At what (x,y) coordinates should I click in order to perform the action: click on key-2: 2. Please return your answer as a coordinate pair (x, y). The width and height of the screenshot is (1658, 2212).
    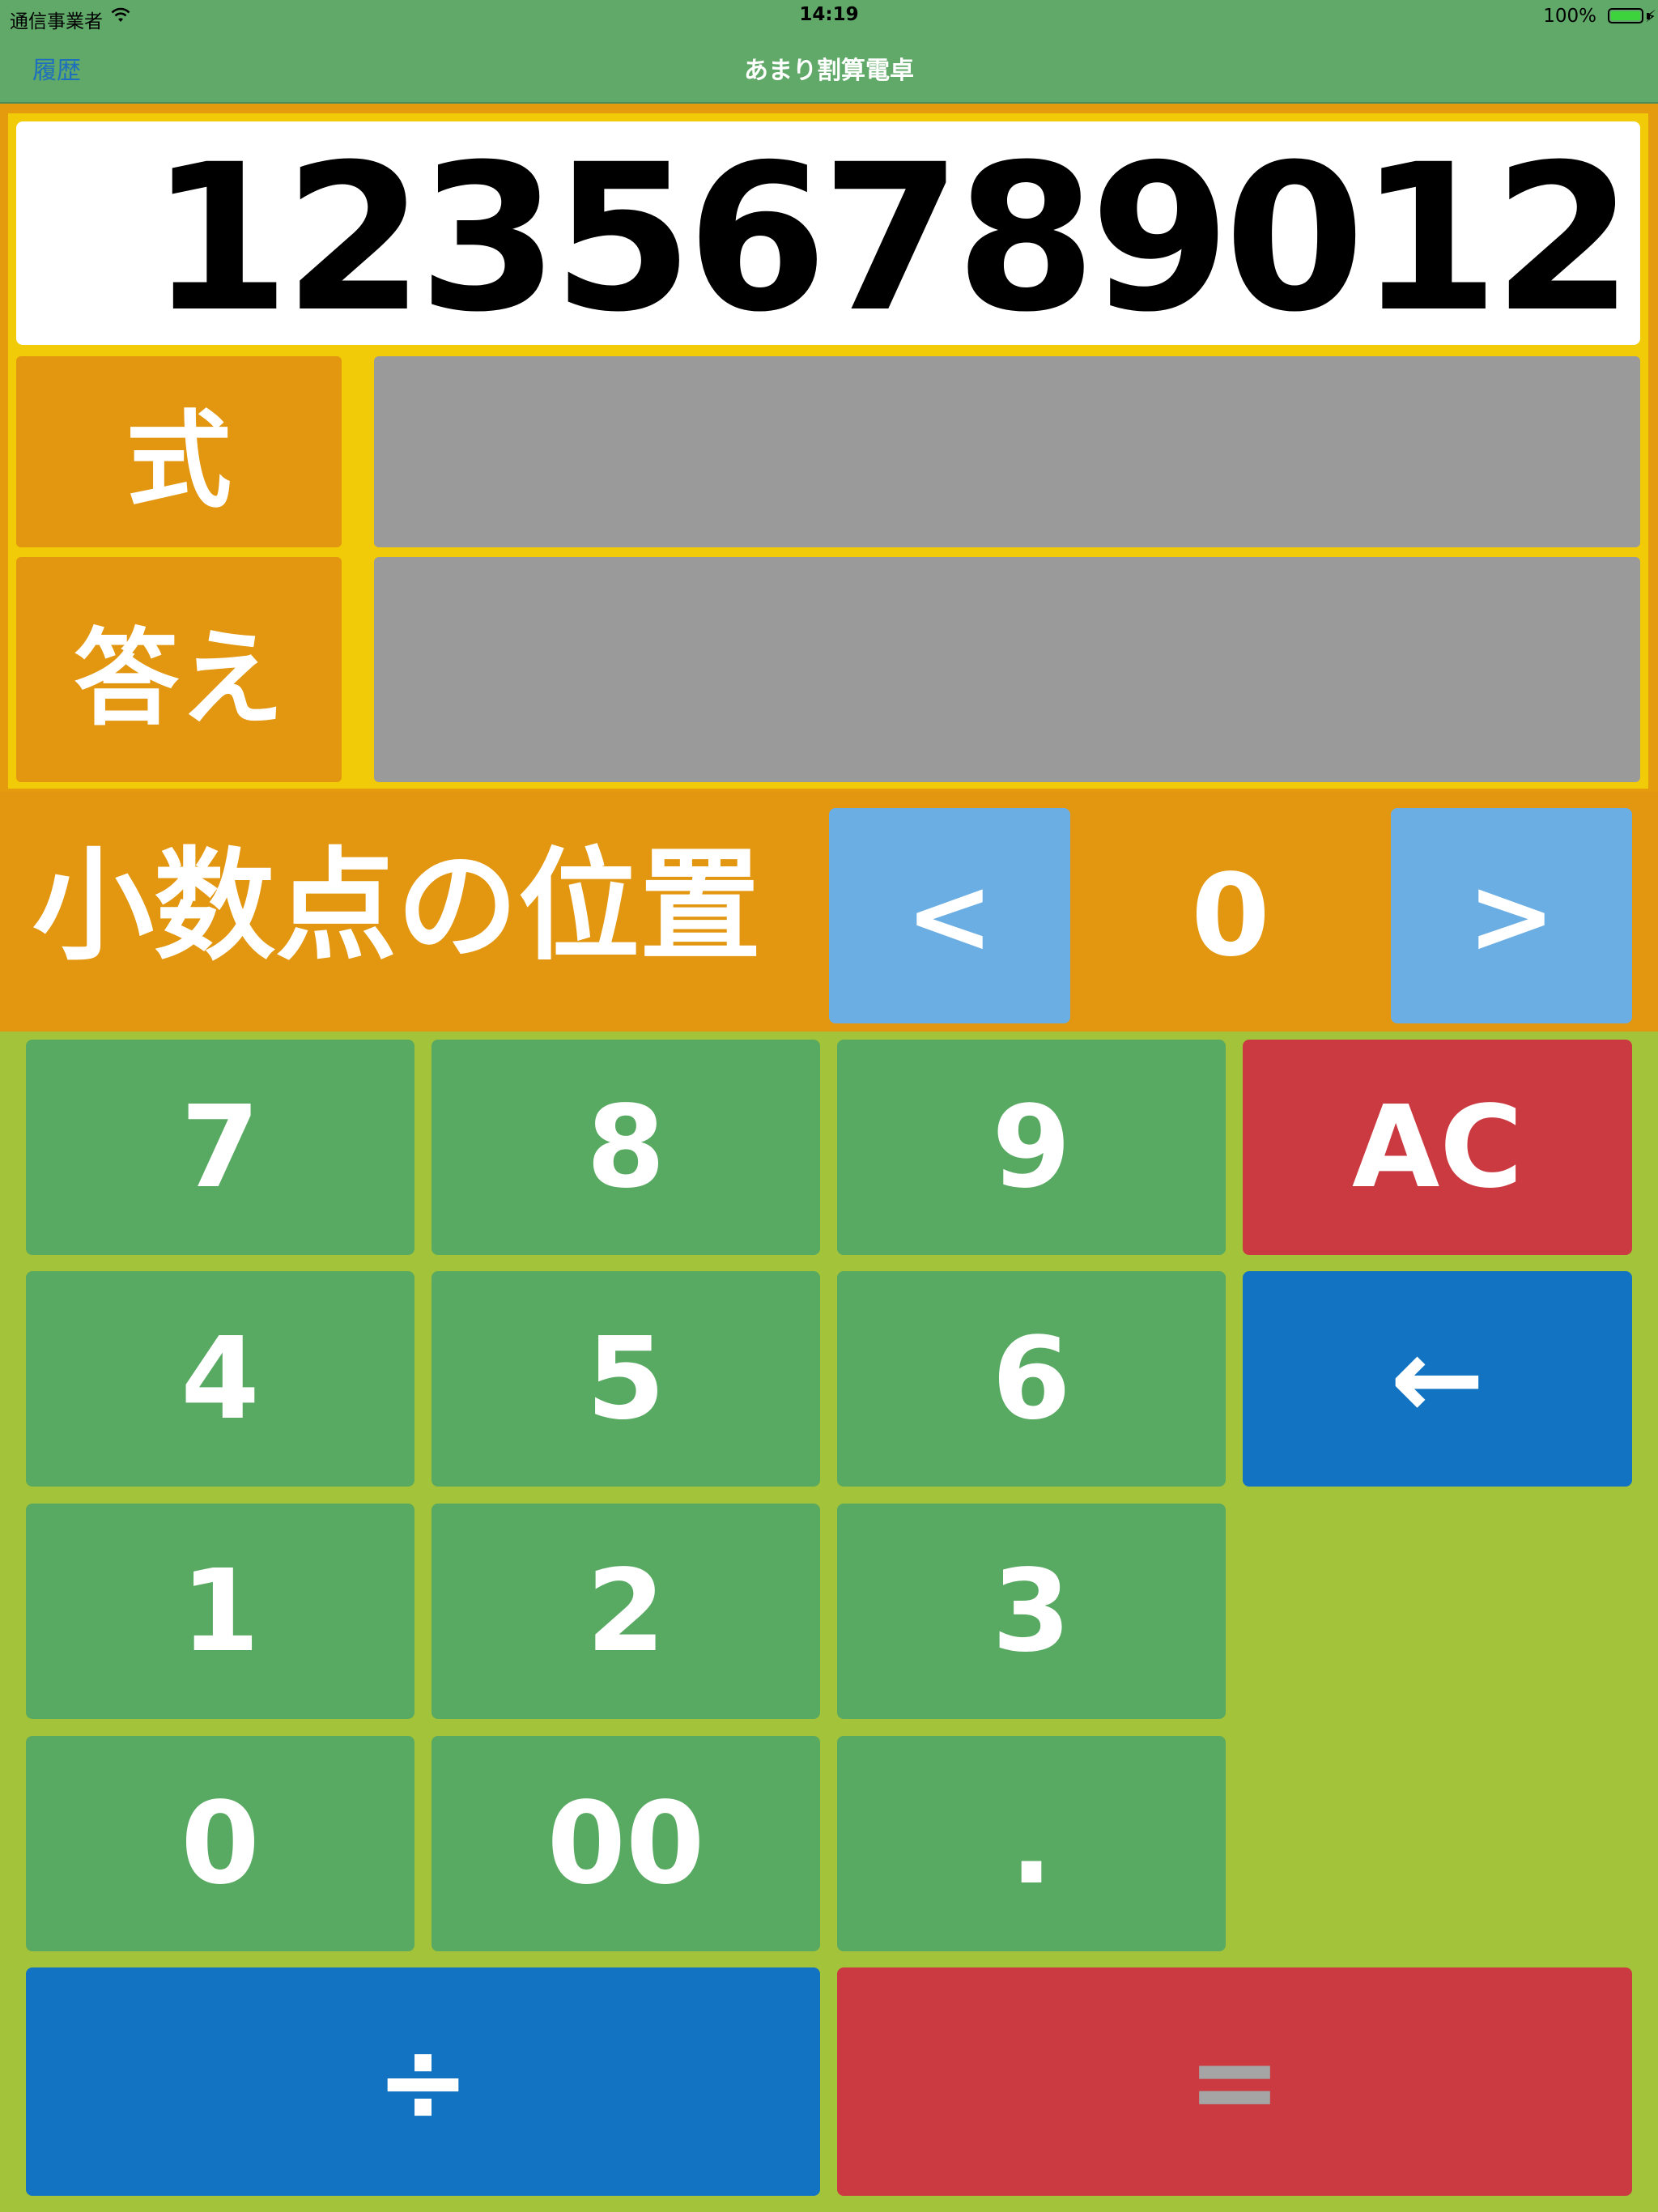
    Looking at the image, I should click on (626, 1612).